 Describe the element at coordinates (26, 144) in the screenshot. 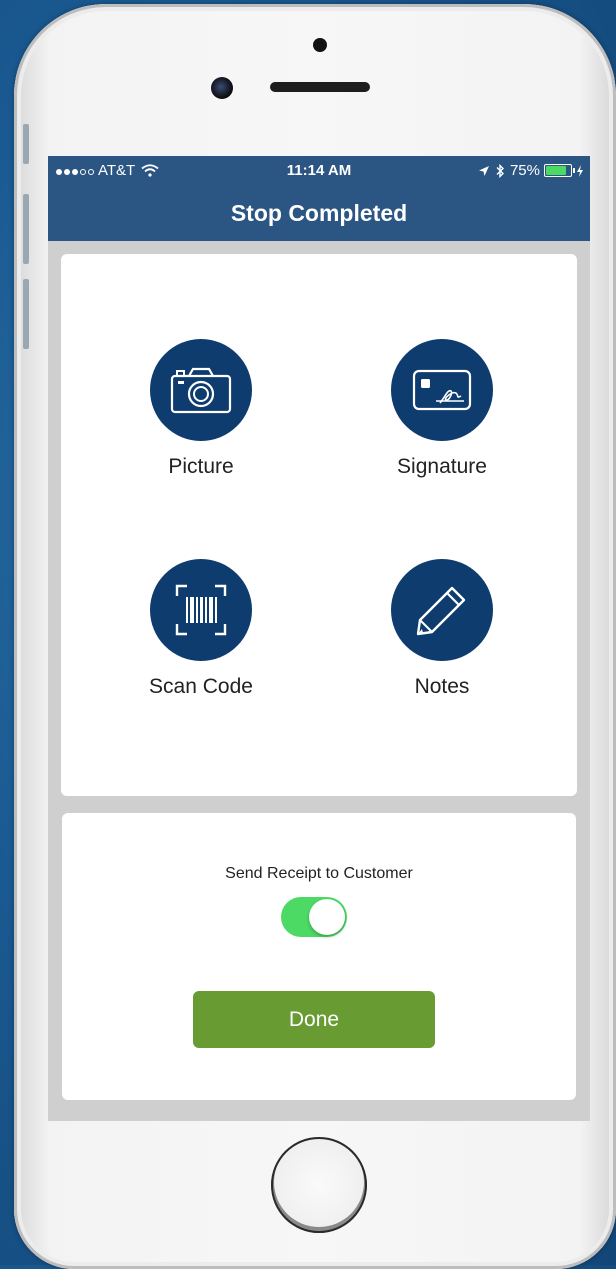

I see `mute-switch` at that location.